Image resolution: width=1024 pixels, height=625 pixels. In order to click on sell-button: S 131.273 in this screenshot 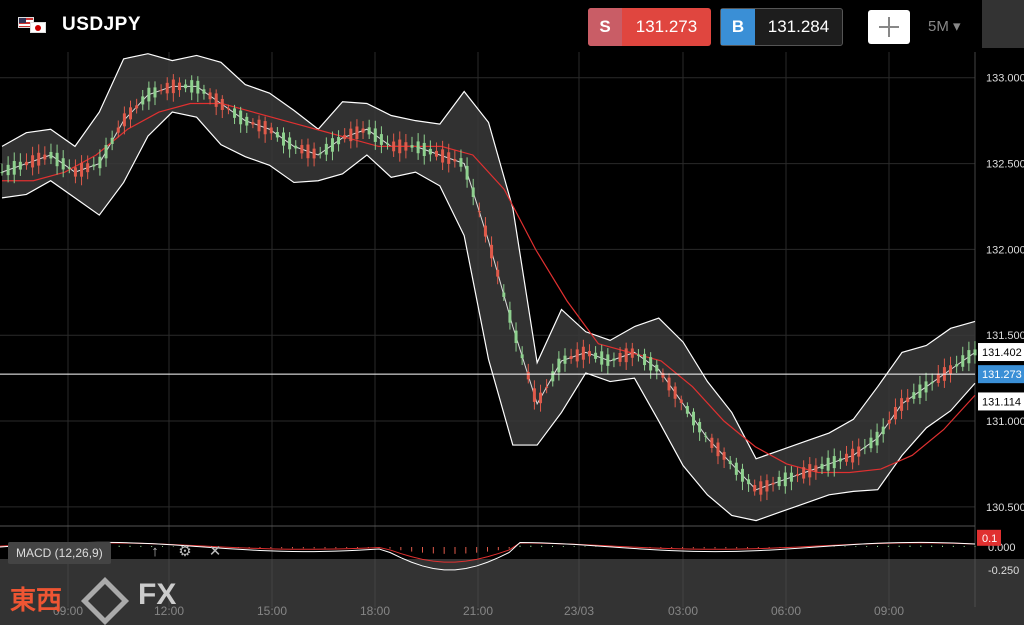, I will do `click(649, 27)`.